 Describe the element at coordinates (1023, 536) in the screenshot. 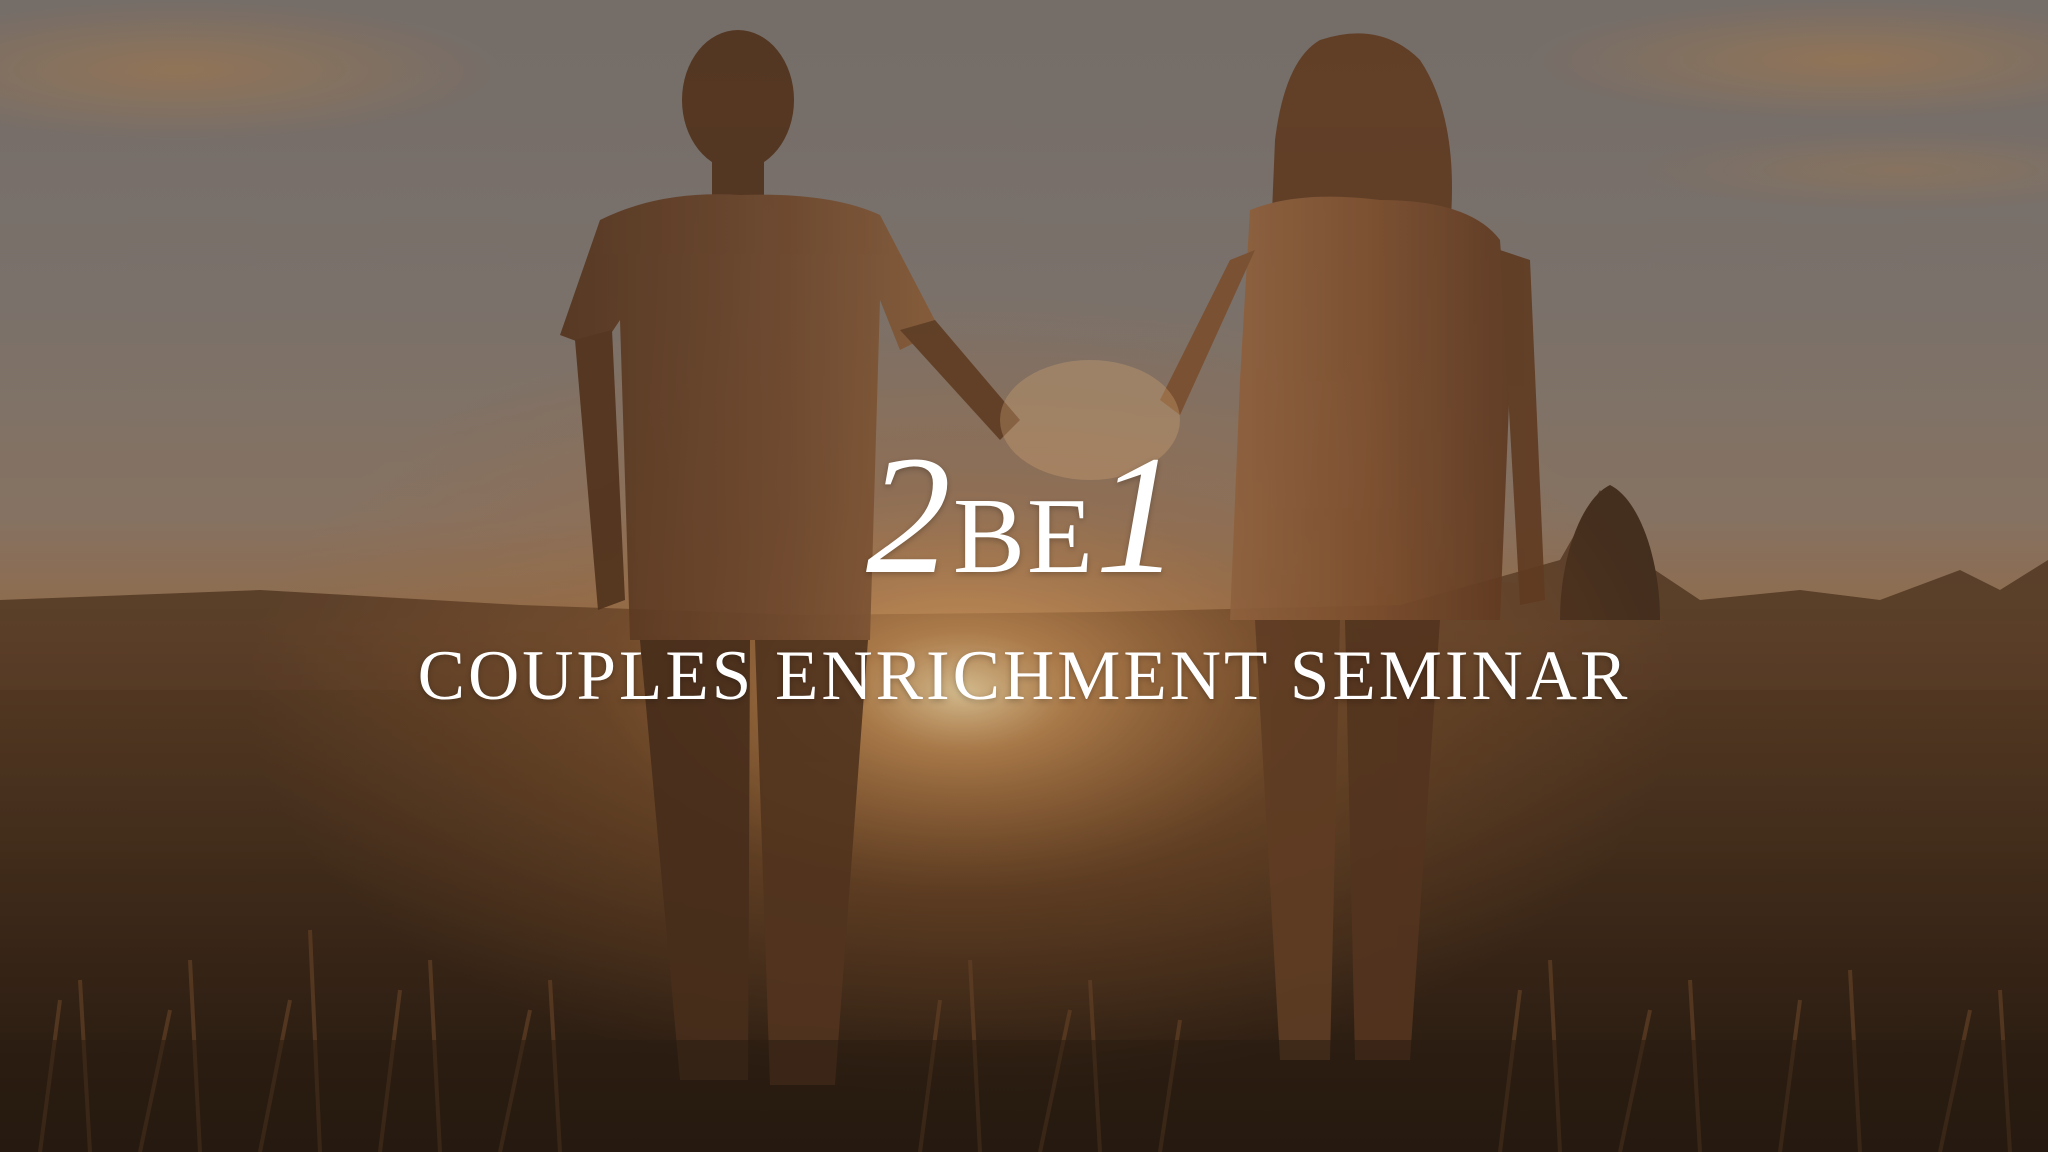

I see `title-caps-be: BE` at that location.